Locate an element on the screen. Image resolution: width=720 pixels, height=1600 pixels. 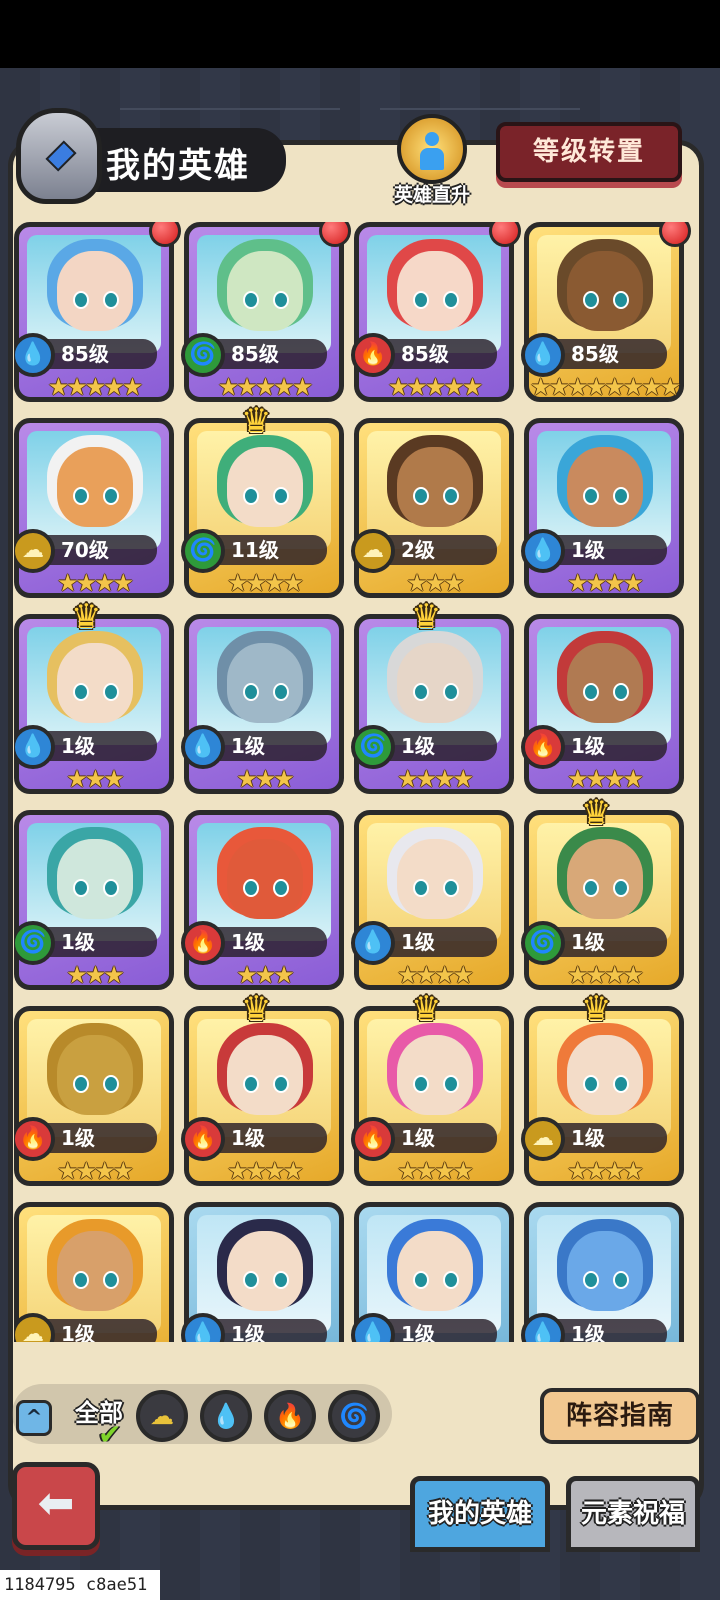
hero-card: 2级 ☁ ★★★ is located at coordinates (432, 508).